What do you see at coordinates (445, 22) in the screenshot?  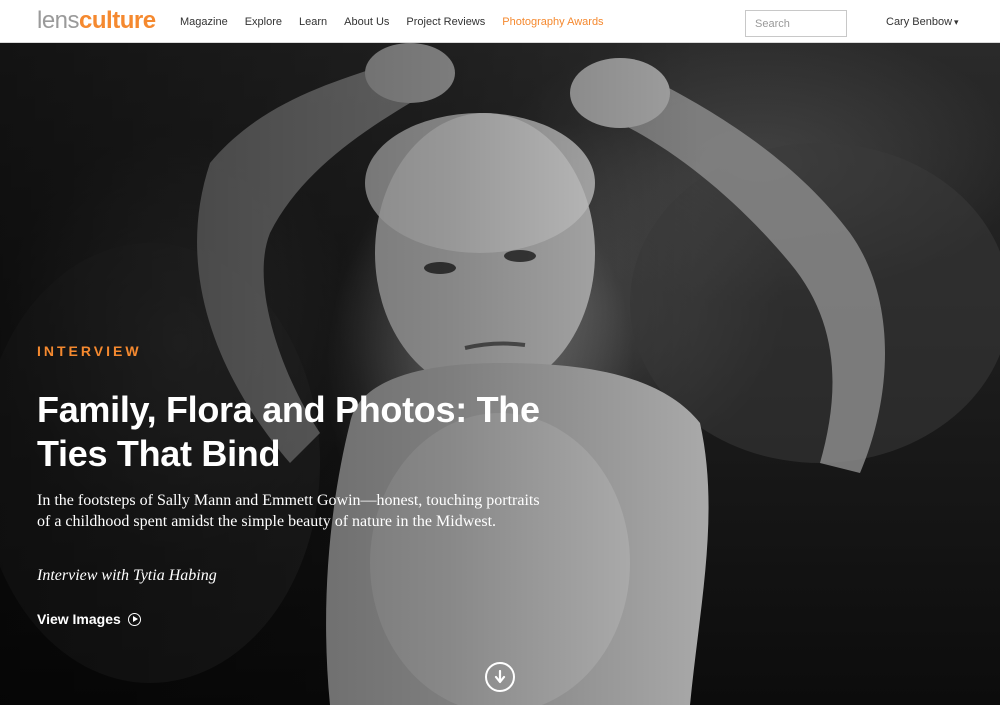 I see `nav-project-reviews: Project Reviews` at bounding box center [445, 22].